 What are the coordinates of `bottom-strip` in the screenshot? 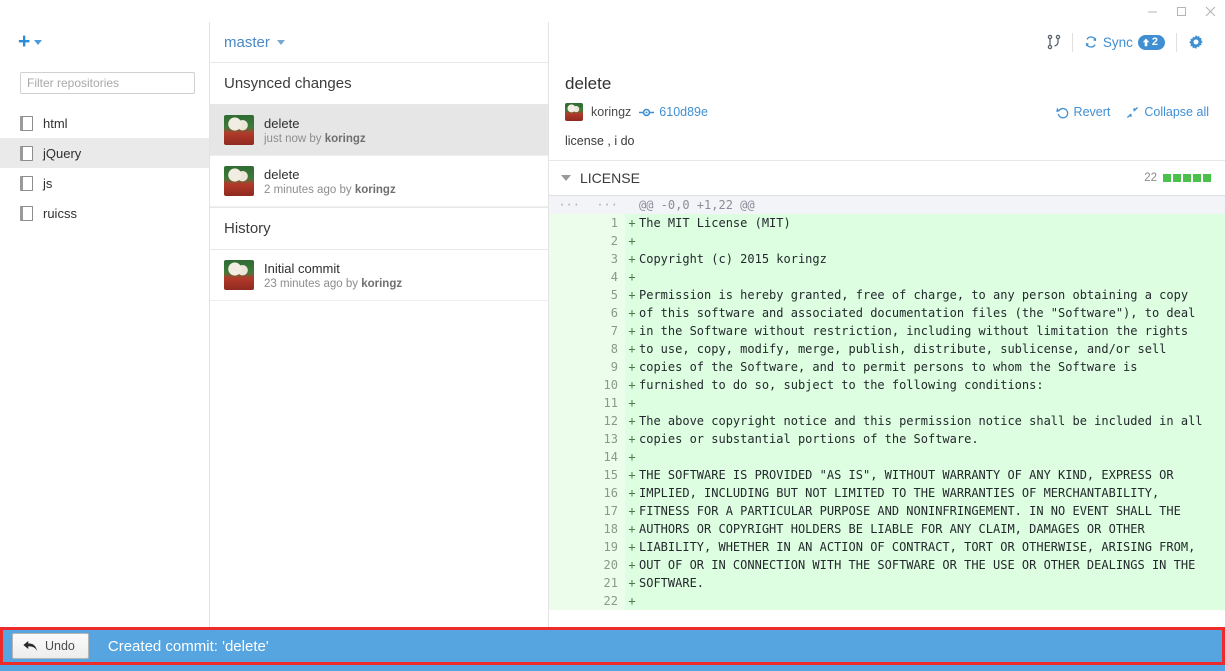 It's located at (612, 668).